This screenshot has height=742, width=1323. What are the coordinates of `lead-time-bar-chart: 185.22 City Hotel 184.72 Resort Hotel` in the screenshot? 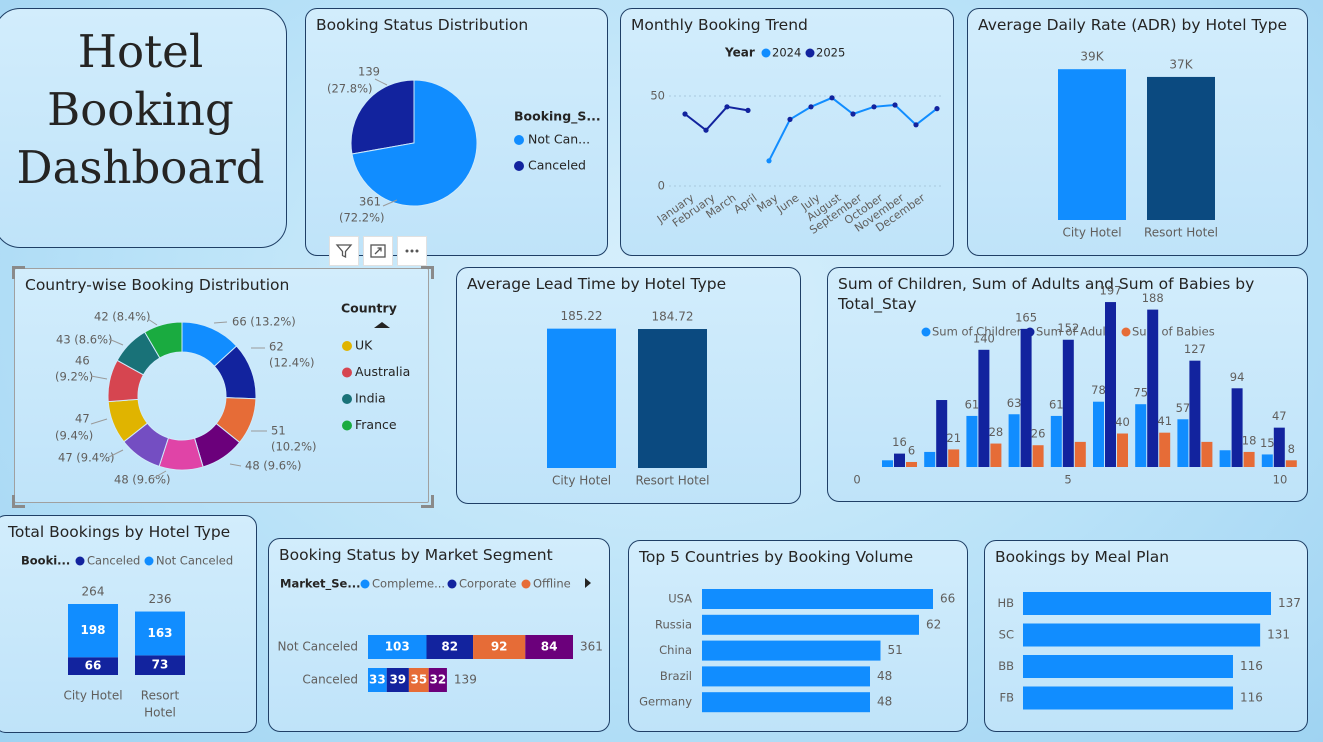 It's located at (629, 386).